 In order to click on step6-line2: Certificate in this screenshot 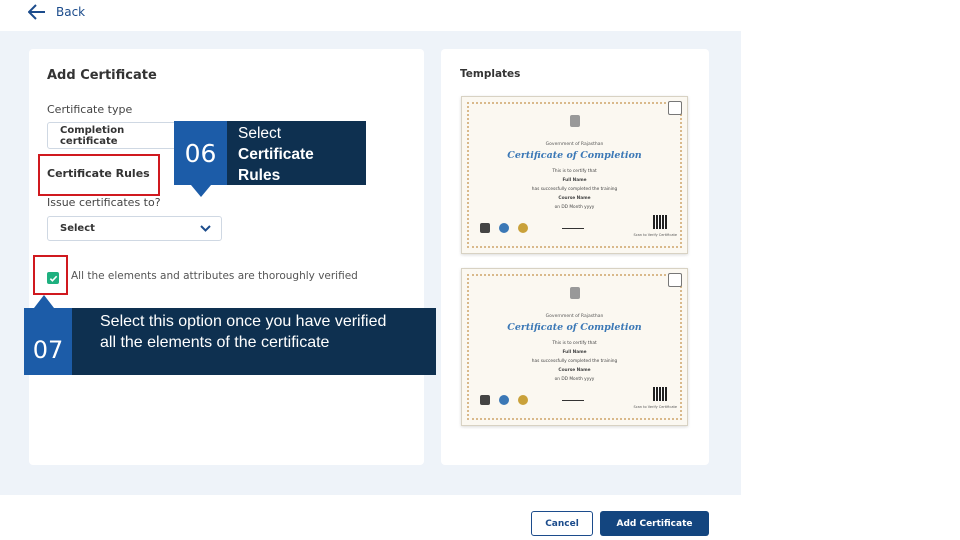, I will do `click(276, 154)`.